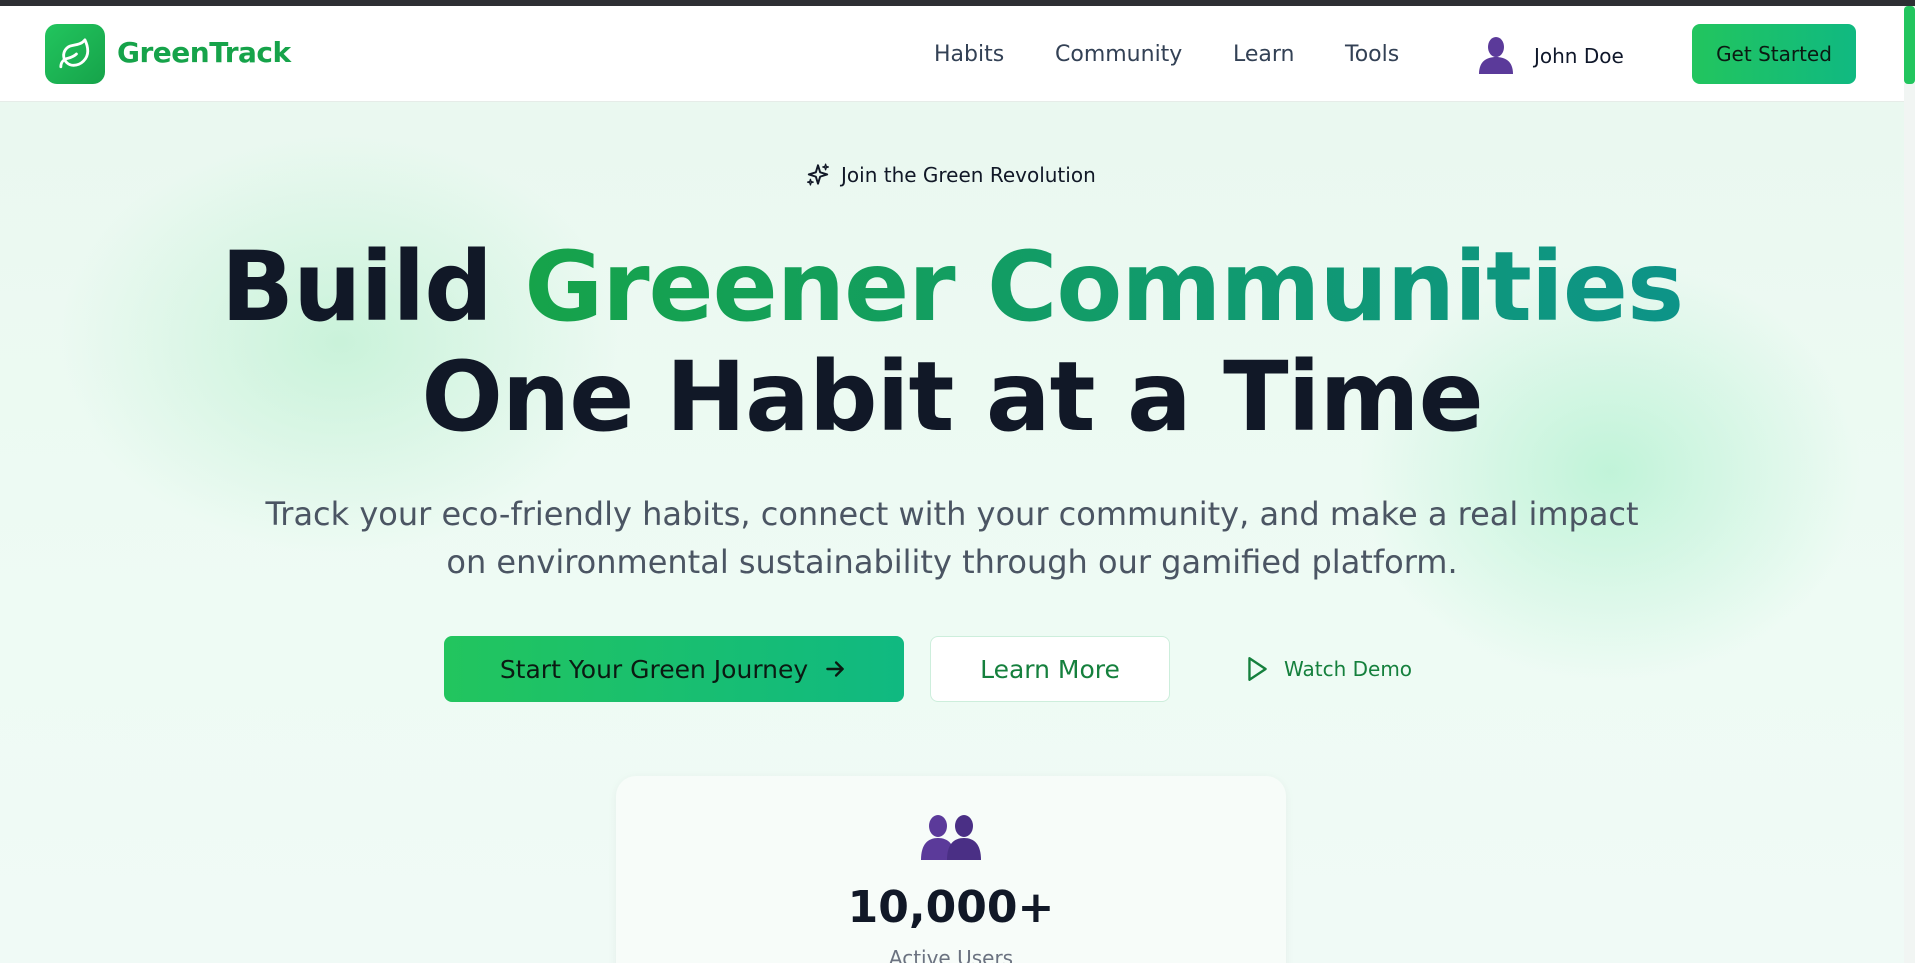 This screenshot has height=963, width=1915. I want to click on brand-logo, so click(75, 54).